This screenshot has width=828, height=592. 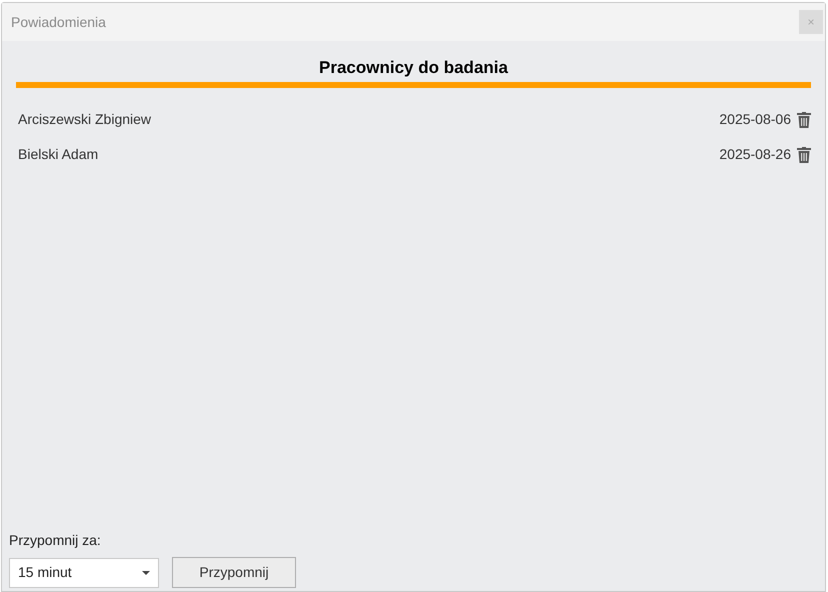 What do you see at coordinates (85, 119) in the screenshot?
I see `employee-name: Arciszewski Zbigniew` at bounding box center [85, 119].